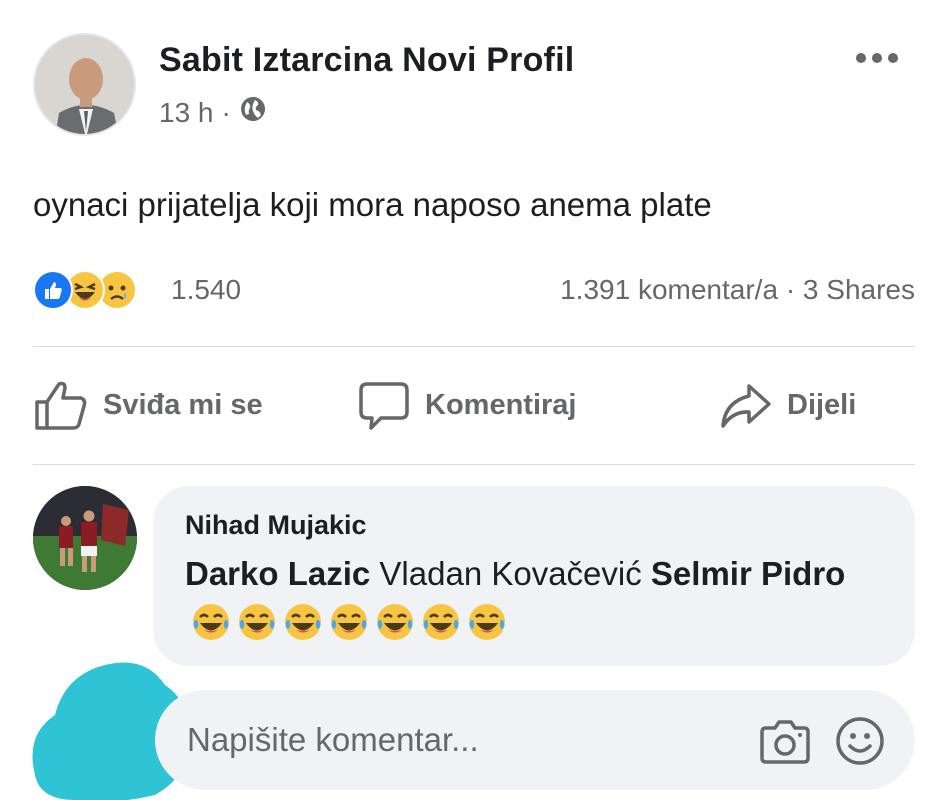 The height and width of the screenshot is (800, 927). Describe the element at coordinates (85, 290) in the screenshot. I see `reaction-icons` at that location.